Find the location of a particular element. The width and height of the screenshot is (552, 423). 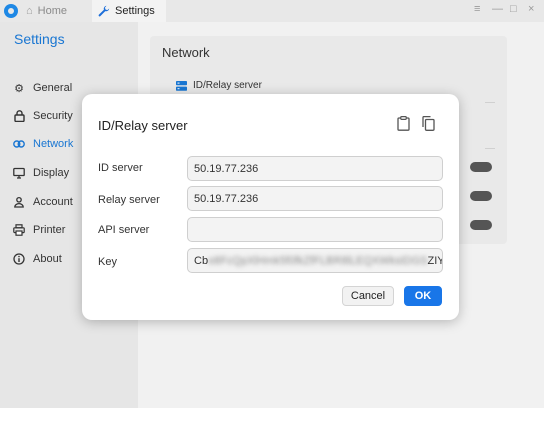

key-visible-prefix: Cb is located at coordinates (201, 260).